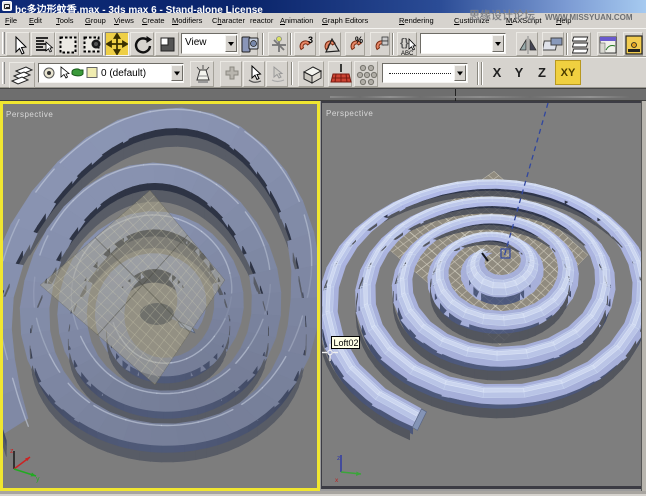 The width and height of the screenshot is (646, 496). What do you see at coordinates (346, 343) in the screenshot?
I see `svg-text: Loft02` at bounding box center [346, 343].